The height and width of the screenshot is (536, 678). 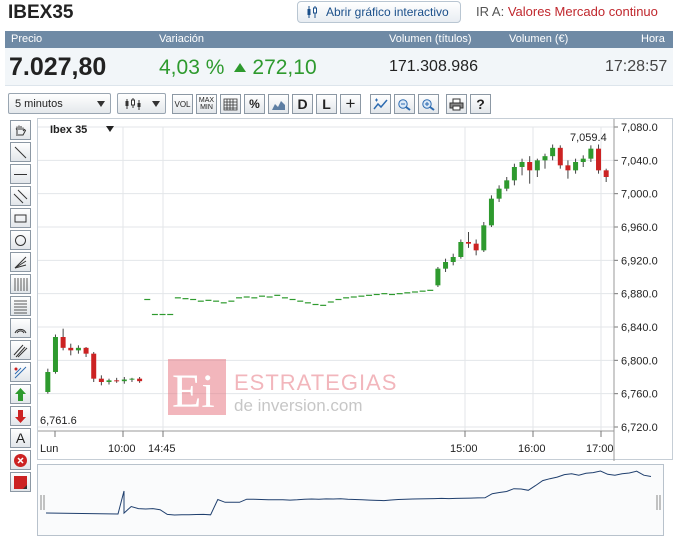 I want to click on line-button: L, so click(x=326, y=104).